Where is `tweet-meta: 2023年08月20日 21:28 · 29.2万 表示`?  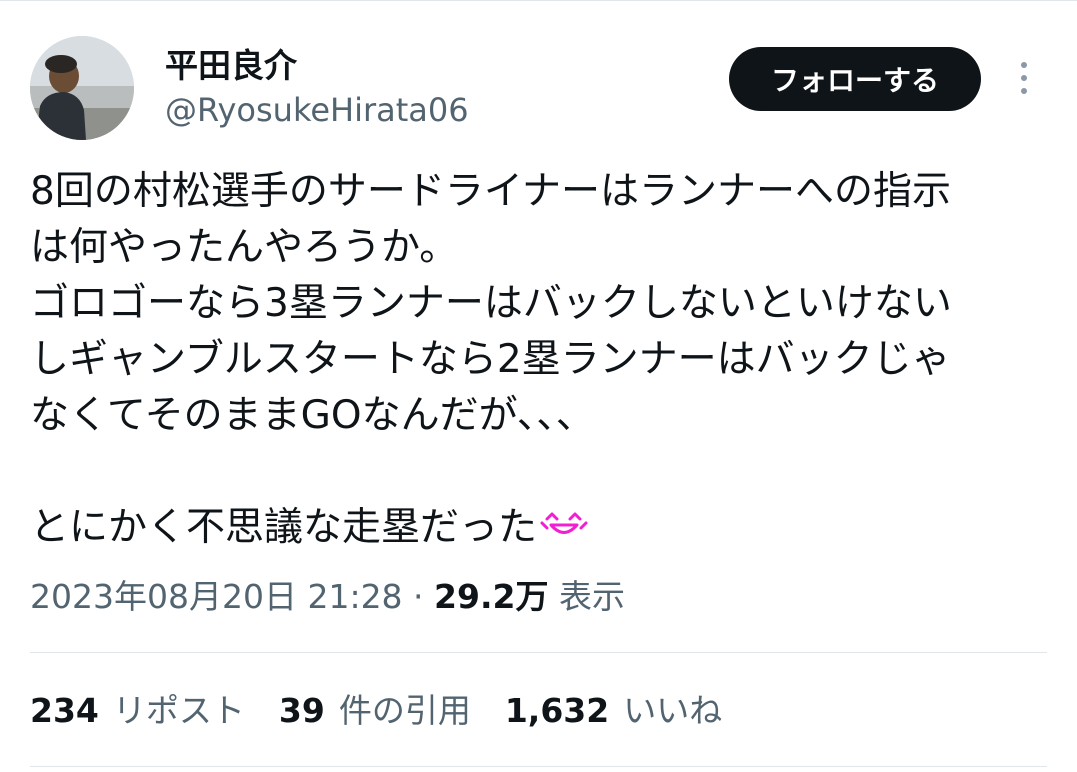 tweet-meta: 2023年08月20日 21:28 · 29.2万 表示 is located at coordinates (327, 597).